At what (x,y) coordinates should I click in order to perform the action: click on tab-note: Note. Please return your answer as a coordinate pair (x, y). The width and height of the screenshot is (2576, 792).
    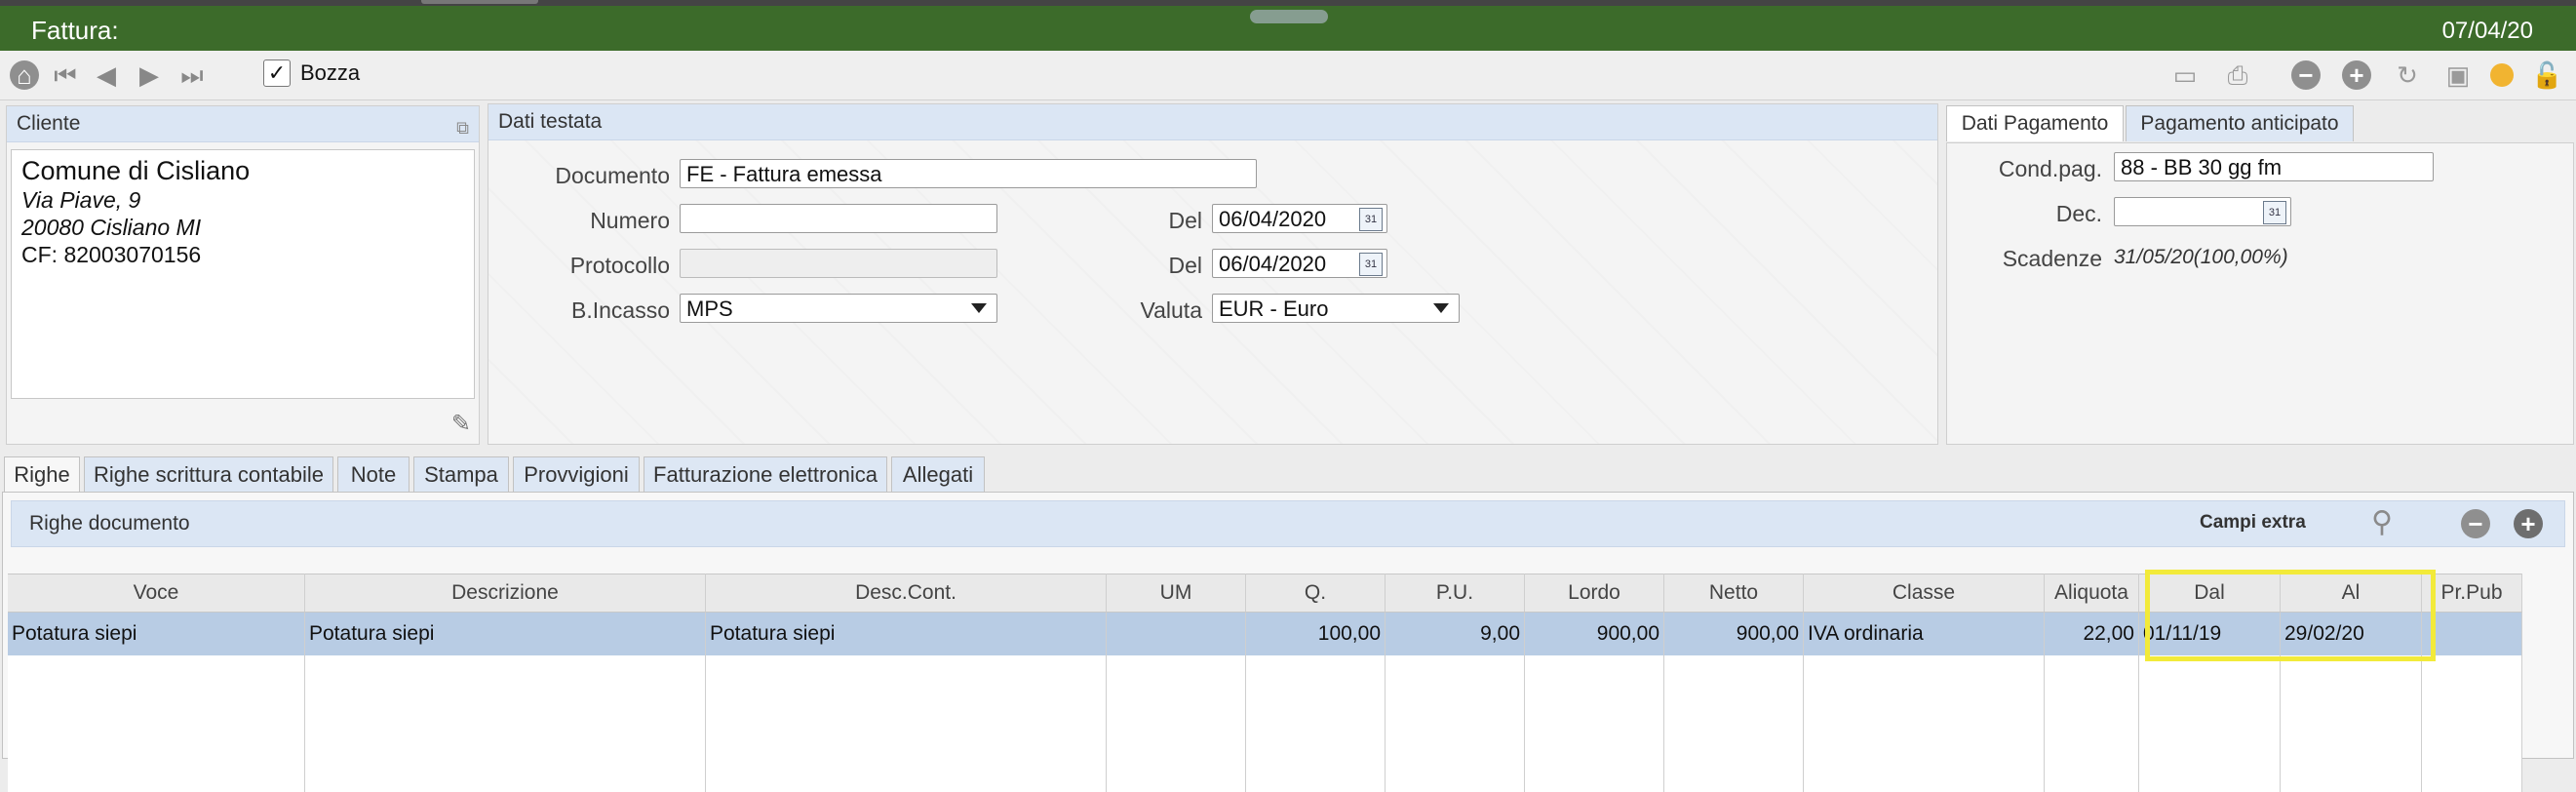
    Looking at the image, I should click on (373, 475).